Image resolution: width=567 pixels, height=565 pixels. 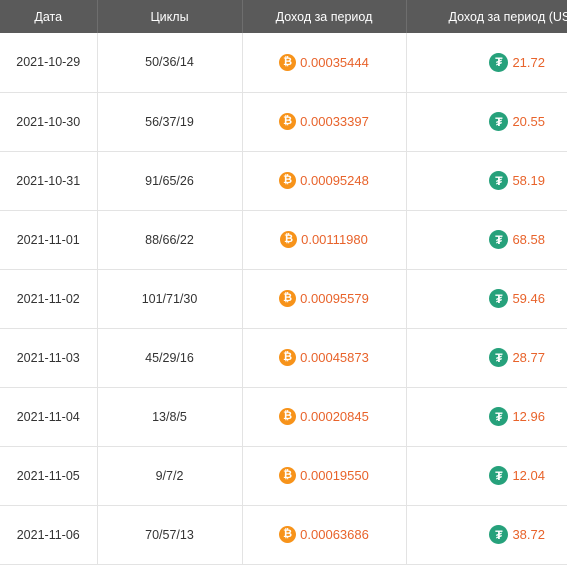 What do you see at coordinates (334, 475) in the screenshot?
I see `btc-income-value: 0.00019550` at bounding box center [334, 475].